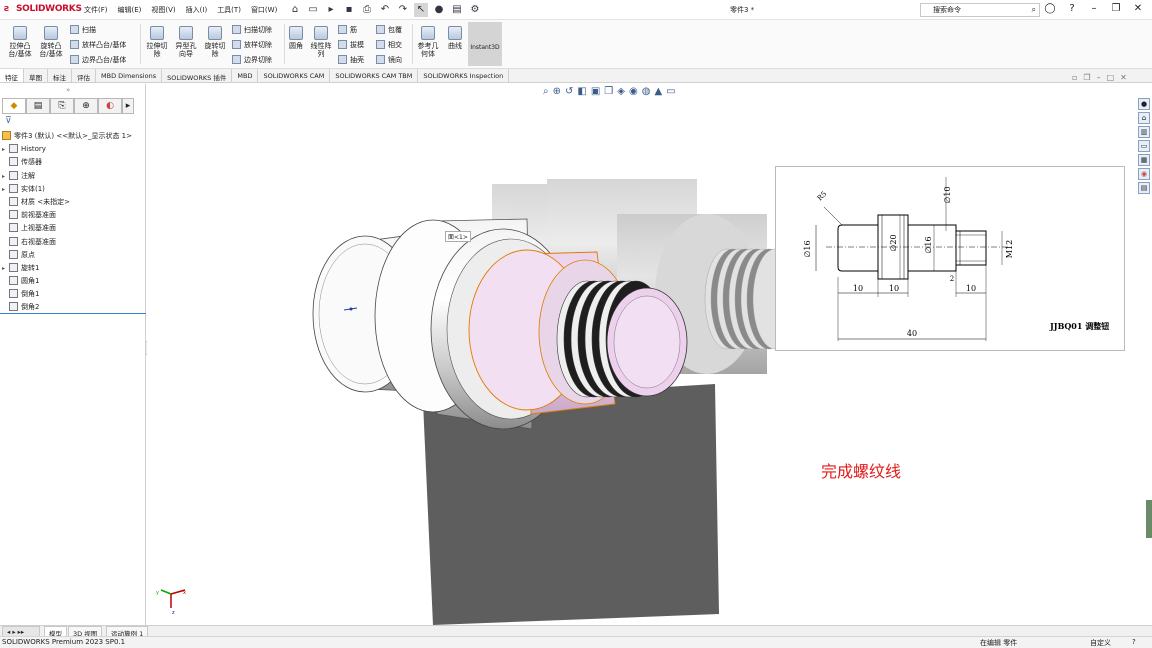 The width and height of the screenshot is (1152, 648). I want to click on swept-cut-button: 扫描切除, so click(252, 29).